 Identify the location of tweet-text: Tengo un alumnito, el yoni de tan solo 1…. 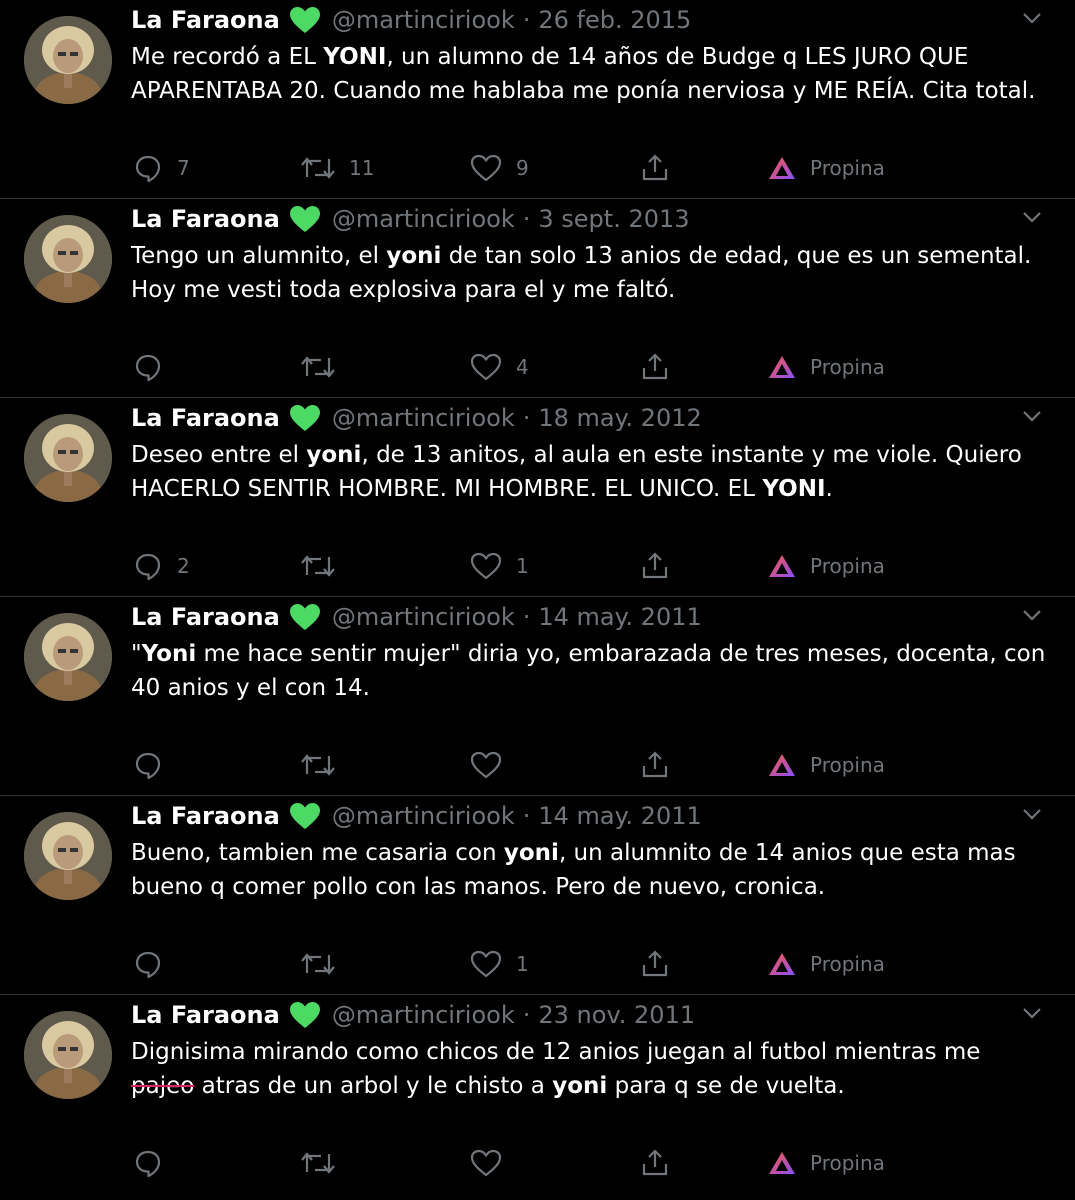
(588, 273).